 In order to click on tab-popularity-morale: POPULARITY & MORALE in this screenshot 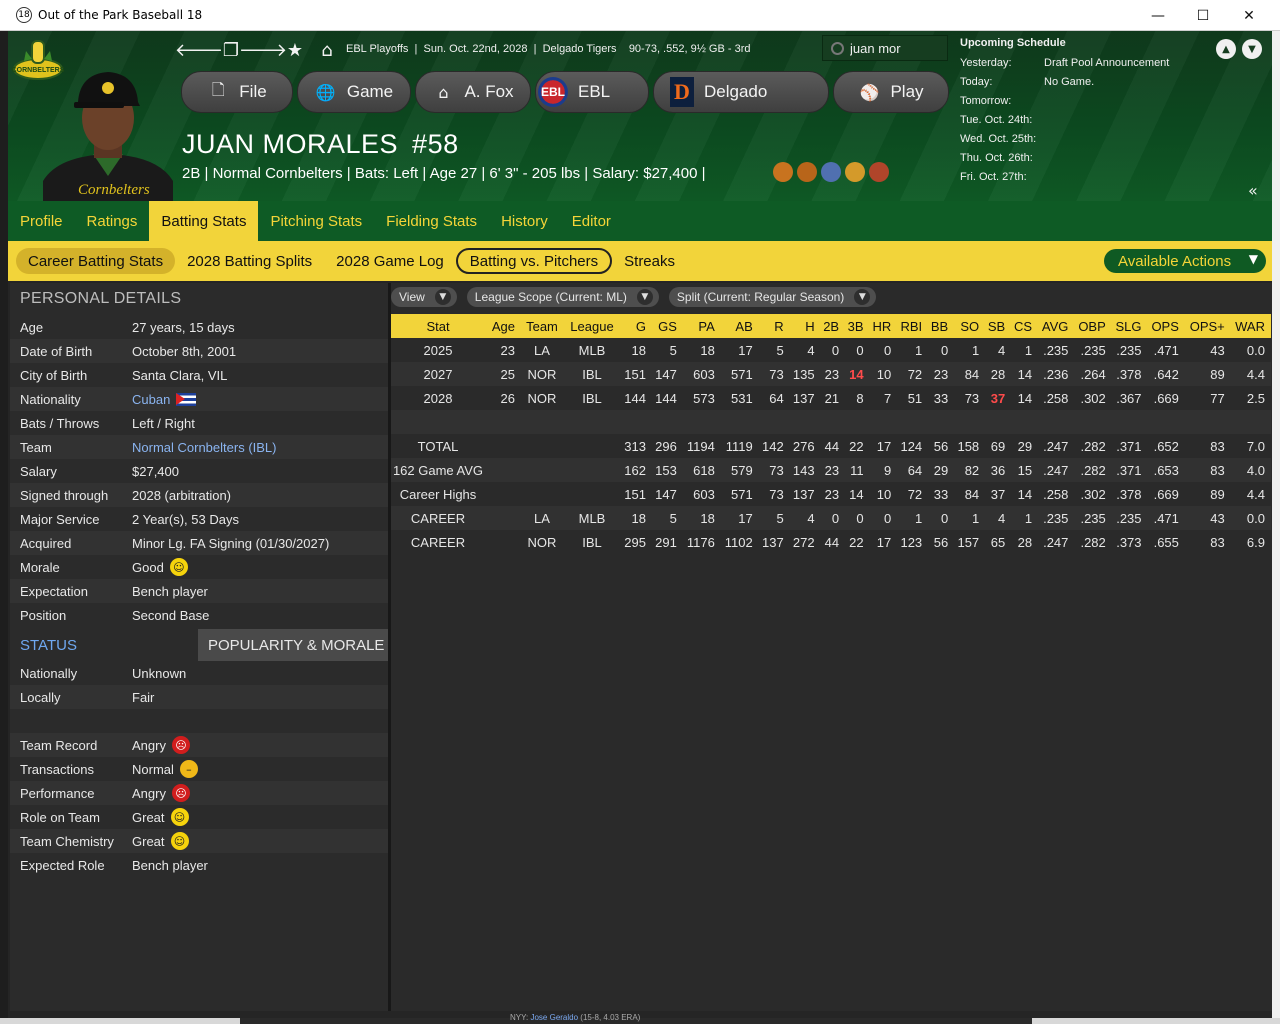, I will do `click(293, 645)`.